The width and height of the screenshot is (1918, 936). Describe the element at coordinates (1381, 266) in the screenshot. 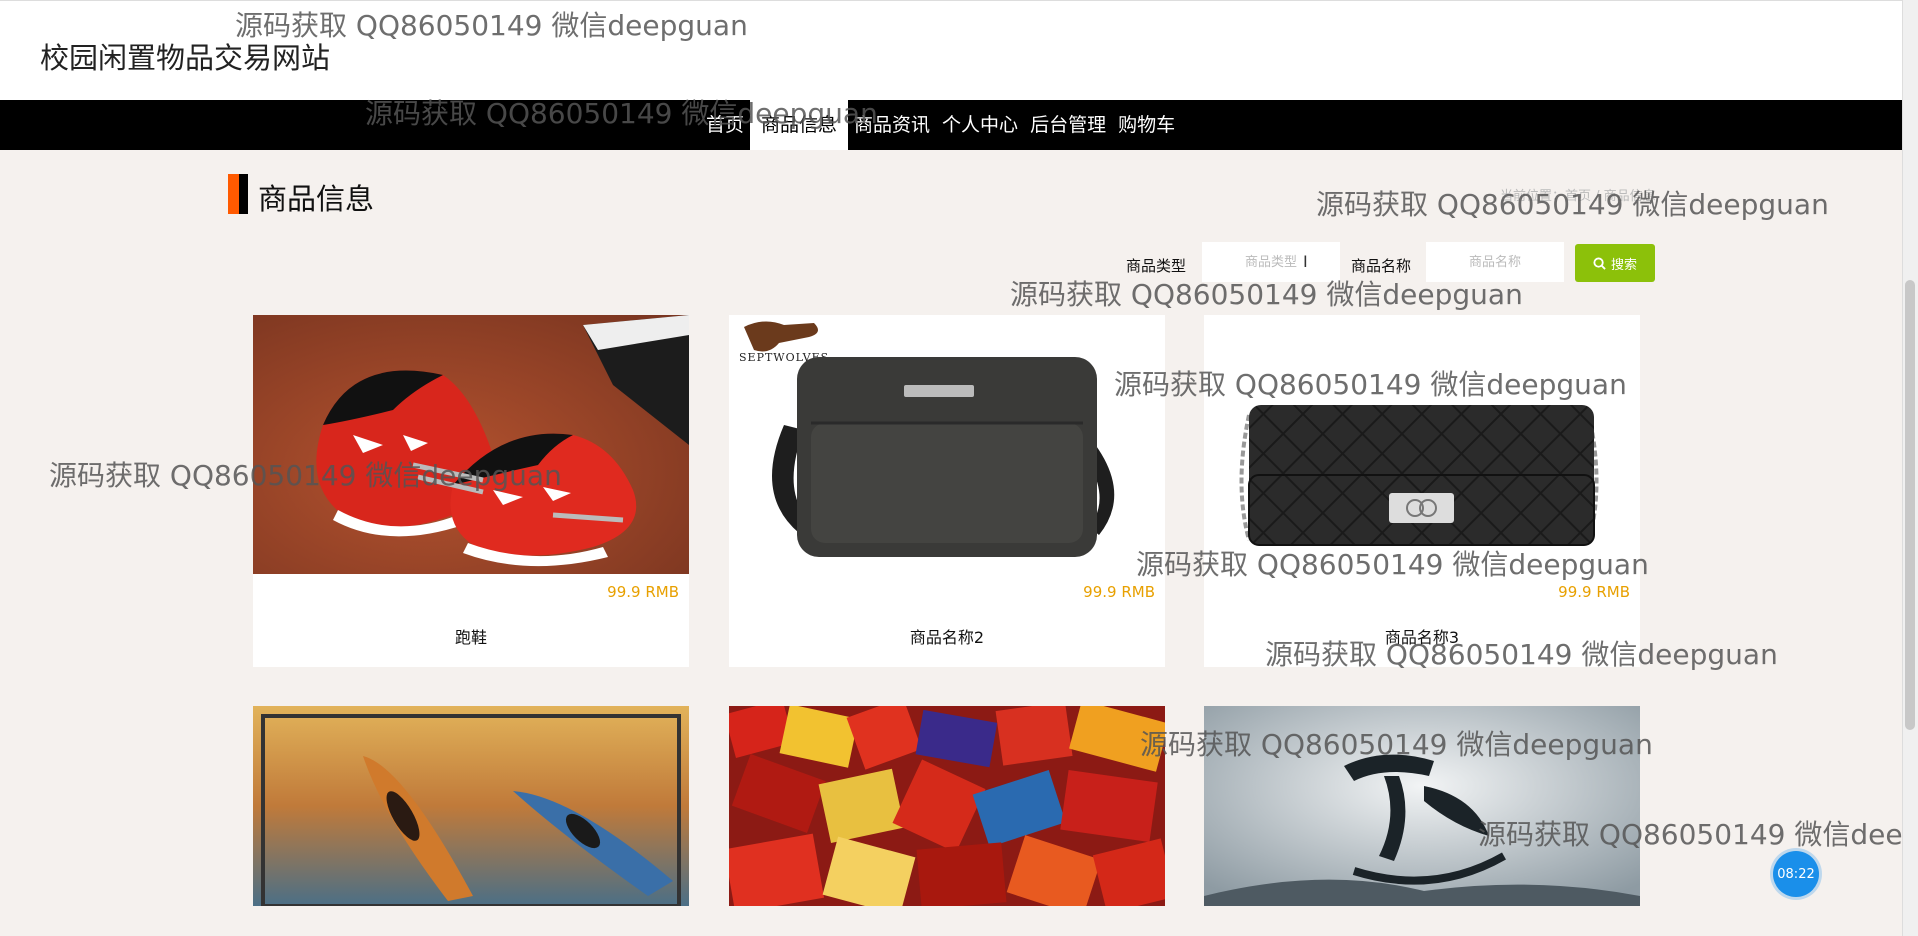

I see `name-label: 商品名称` at that location.